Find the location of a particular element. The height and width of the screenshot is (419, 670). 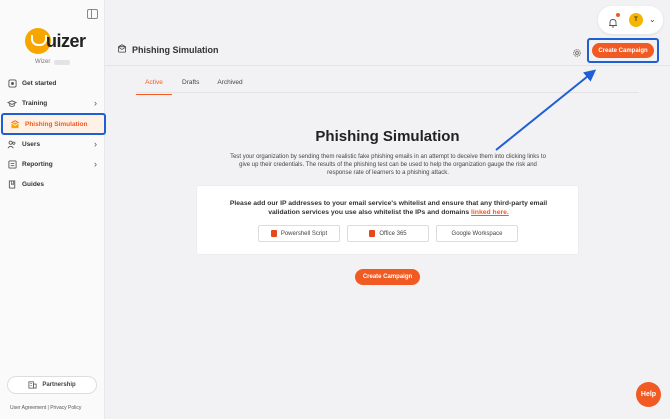

create-campaign-button: Create Campaign is located at coordinates (623, 50).